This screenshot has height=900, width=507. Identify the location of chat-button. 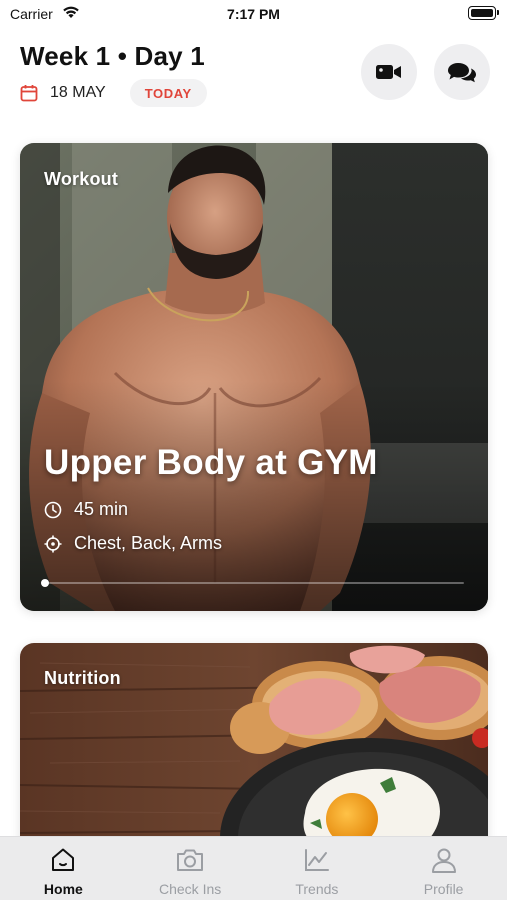
(462, 72).